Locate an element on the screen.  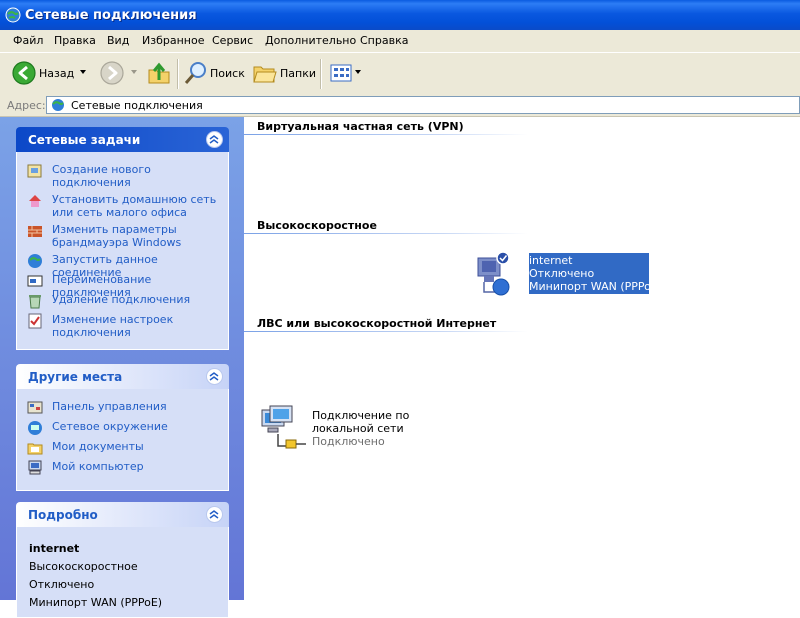
views-dropdown-icon is located at coordinates (358, 72).